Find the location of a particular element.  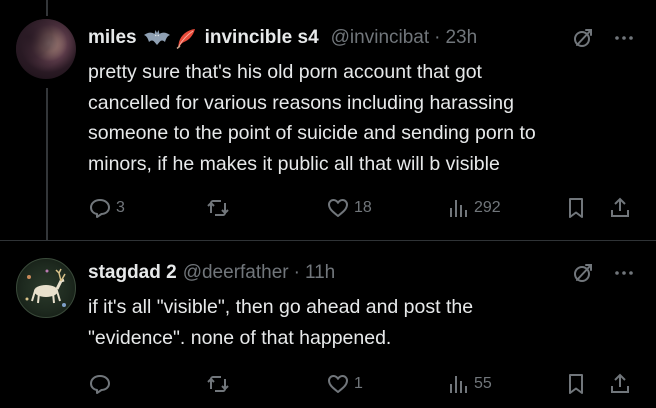

deer-avatar-icon is located at coordinates (45, 287).